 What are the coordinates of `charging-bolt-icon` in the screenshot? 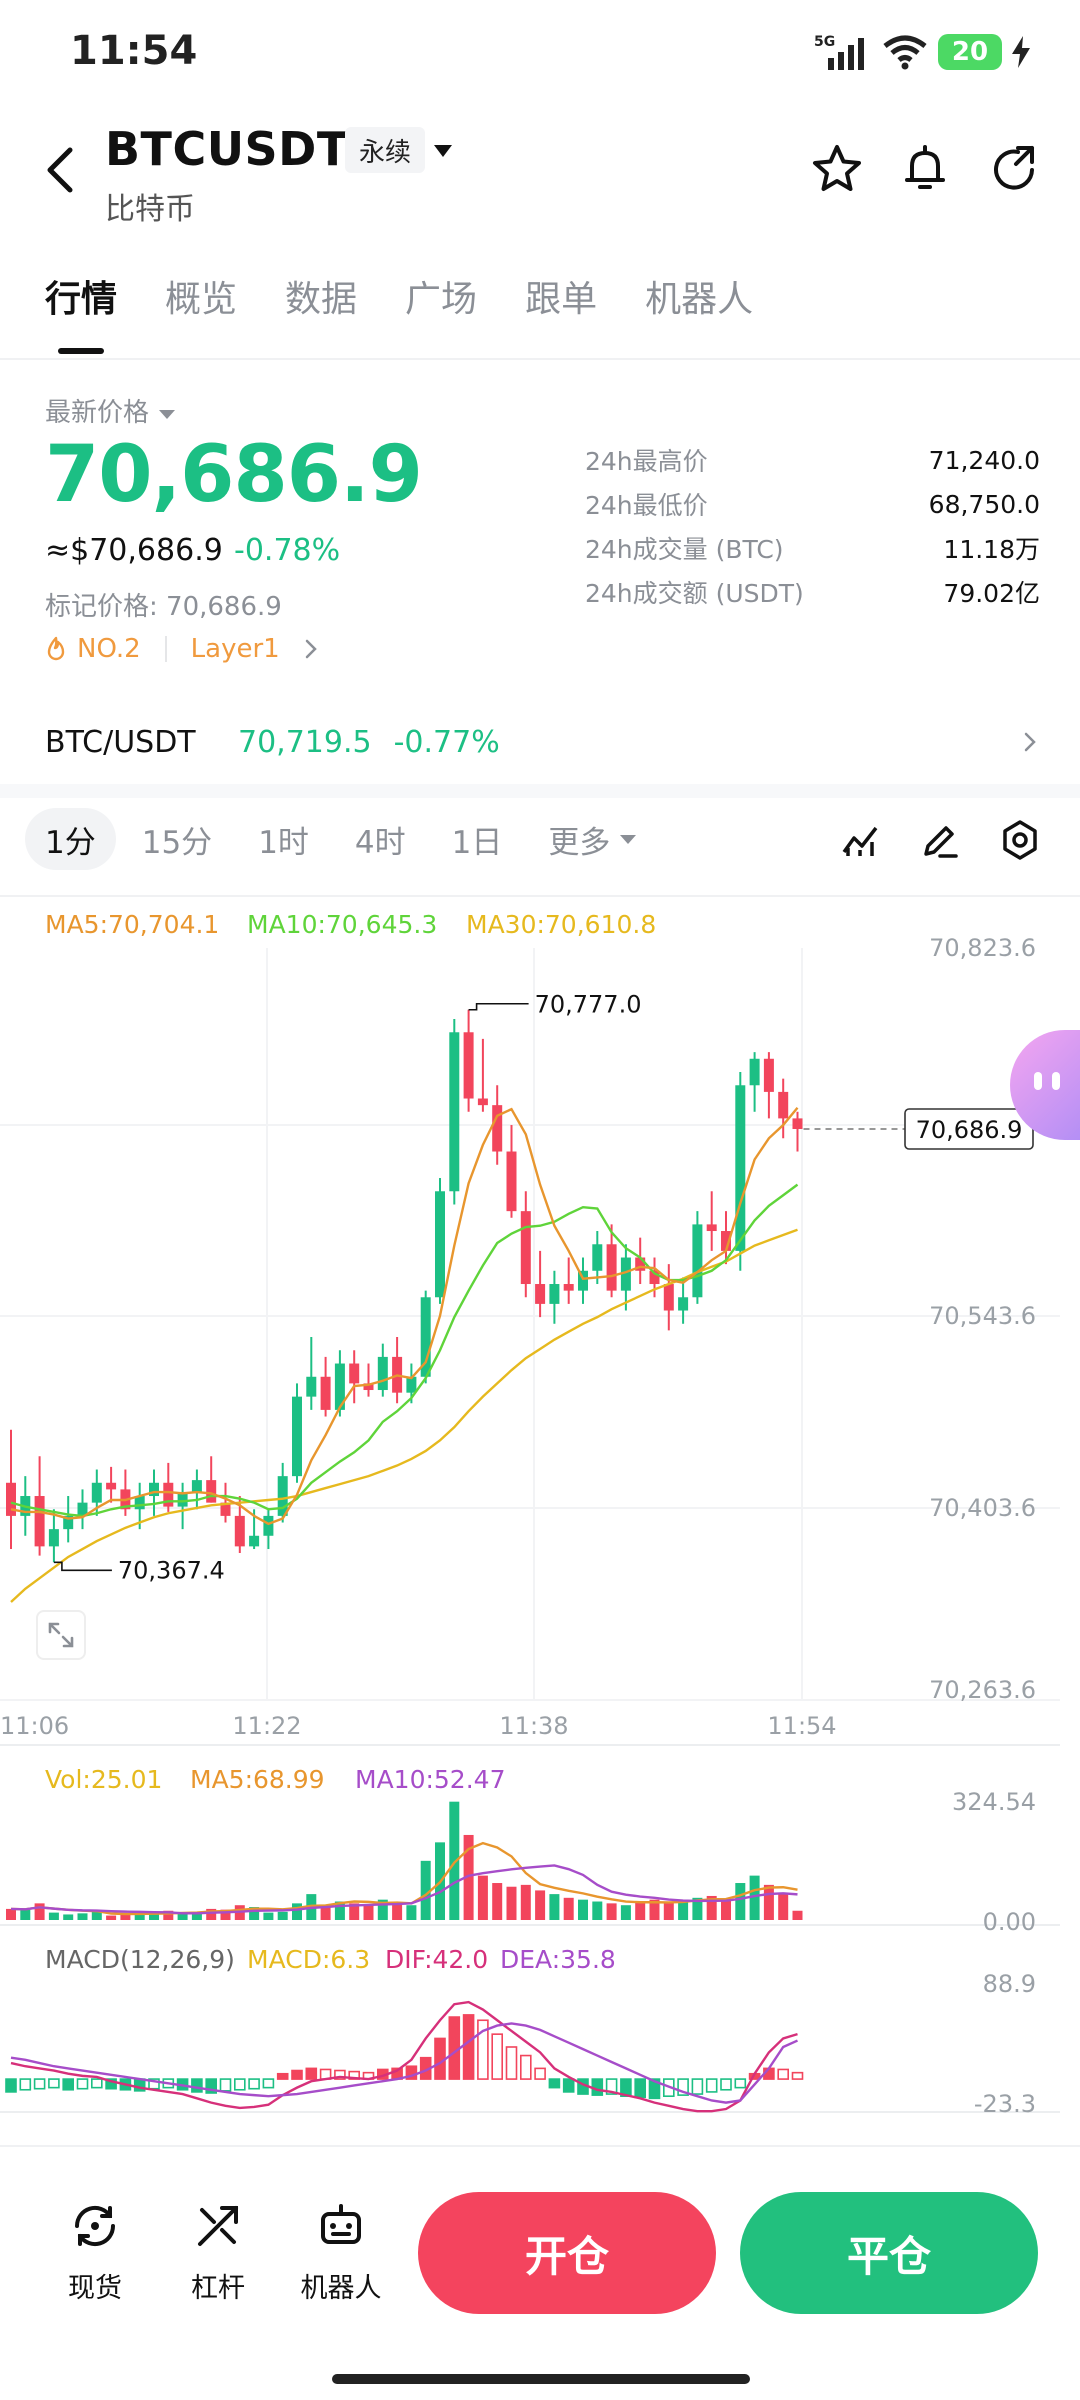 It's located at (1021, 52).